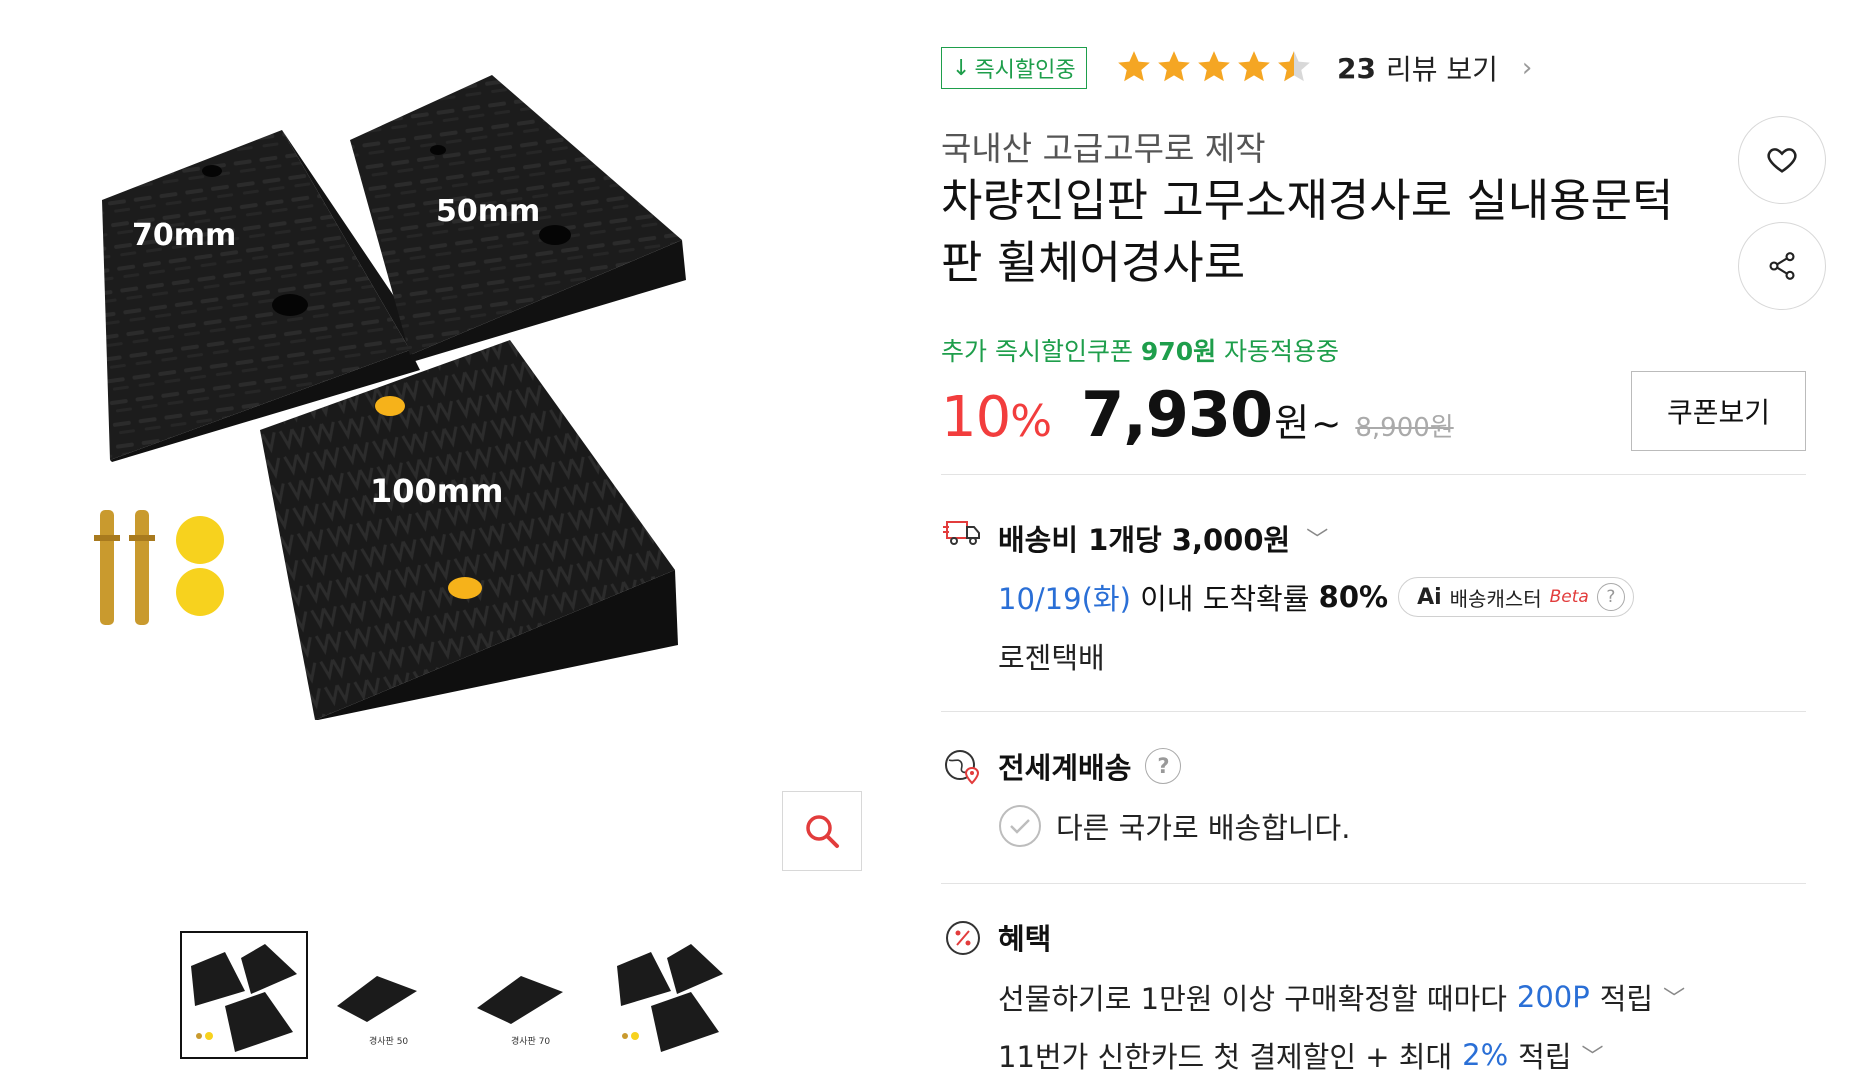  I want to click on yellow-cap-top, so click(200, 540).